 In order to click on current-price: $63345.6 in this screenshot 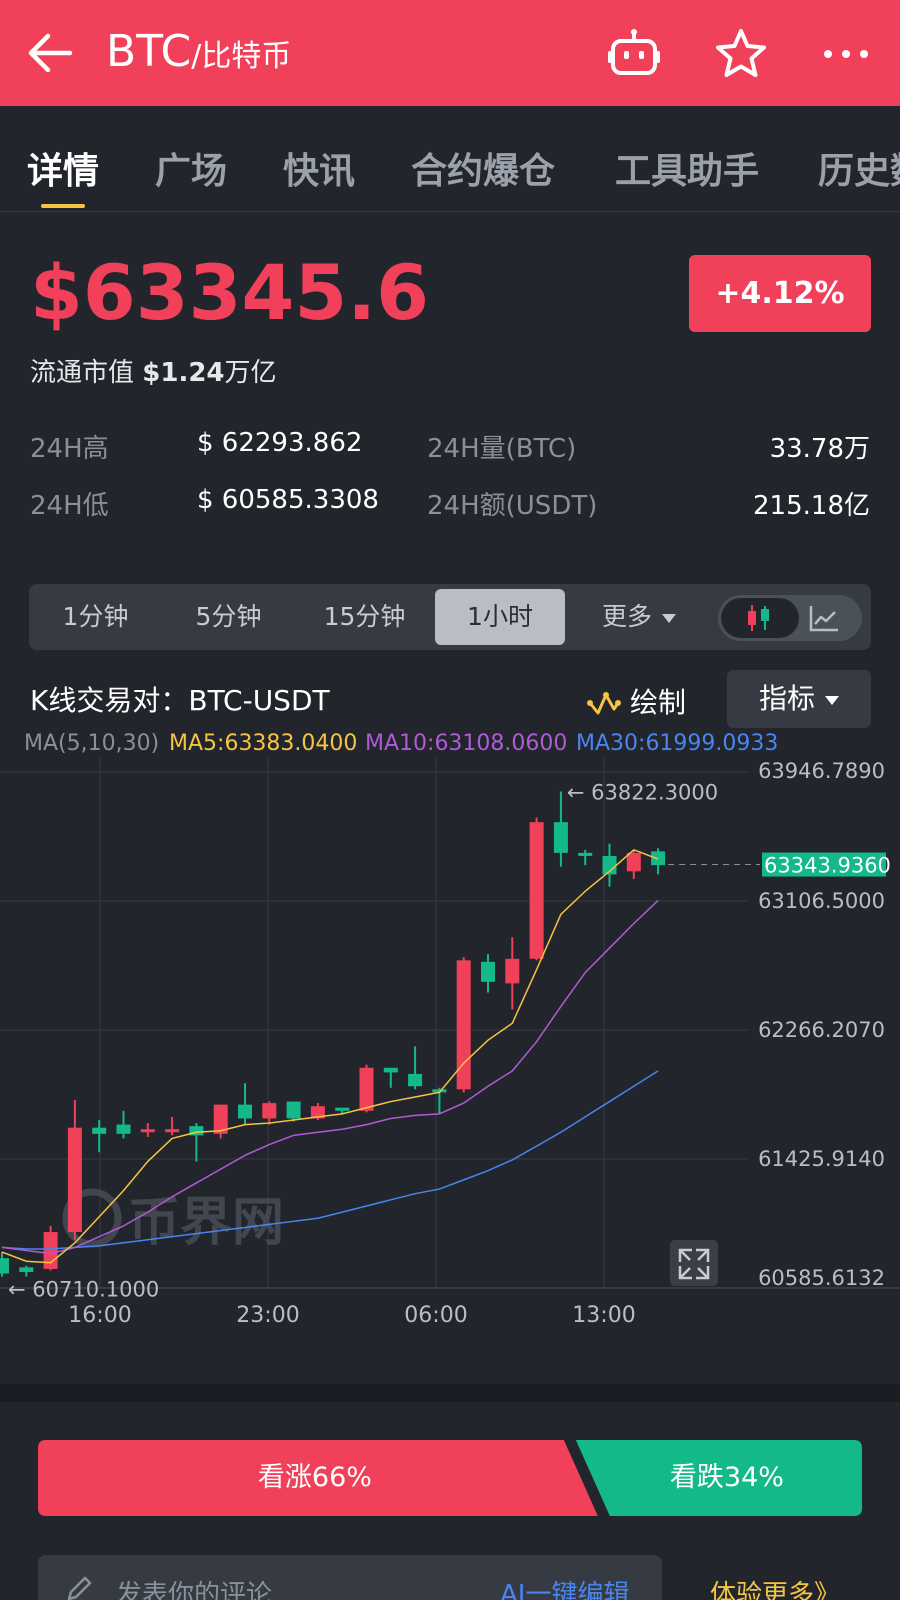, I will do `click(230, 292)`.